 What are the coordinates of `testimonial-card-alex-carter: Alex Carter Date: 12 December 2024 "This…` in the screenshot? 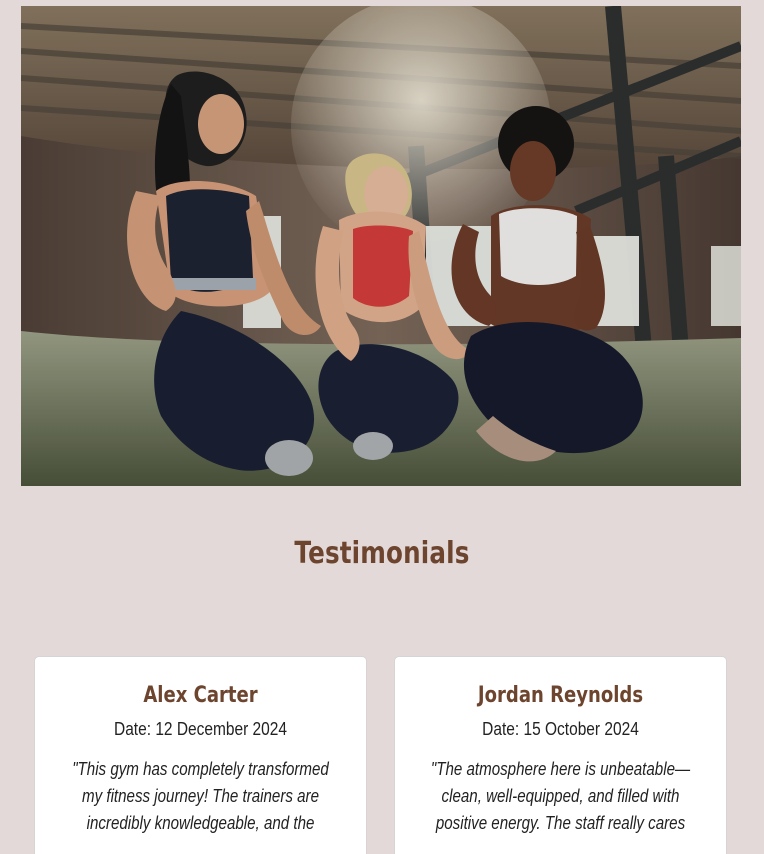 It's located at (200, 755).